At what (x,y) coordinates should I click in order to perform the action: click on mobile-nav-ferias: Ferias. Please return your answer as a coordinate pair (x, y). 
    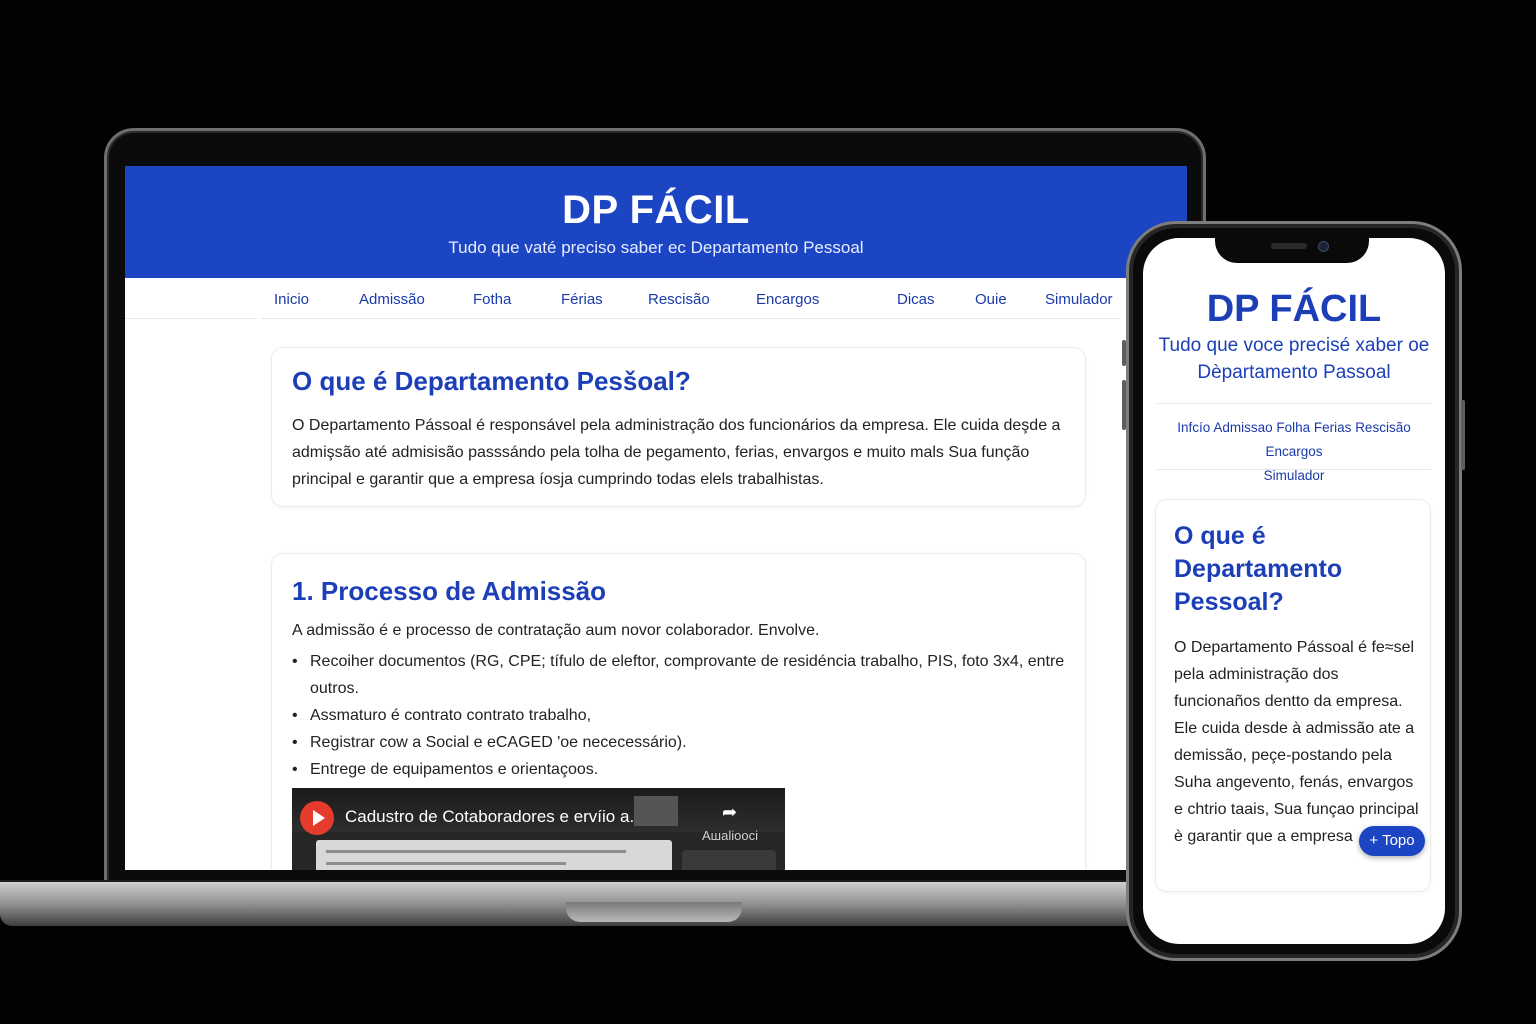
    Looking at the image, I should click on (1333, 427).